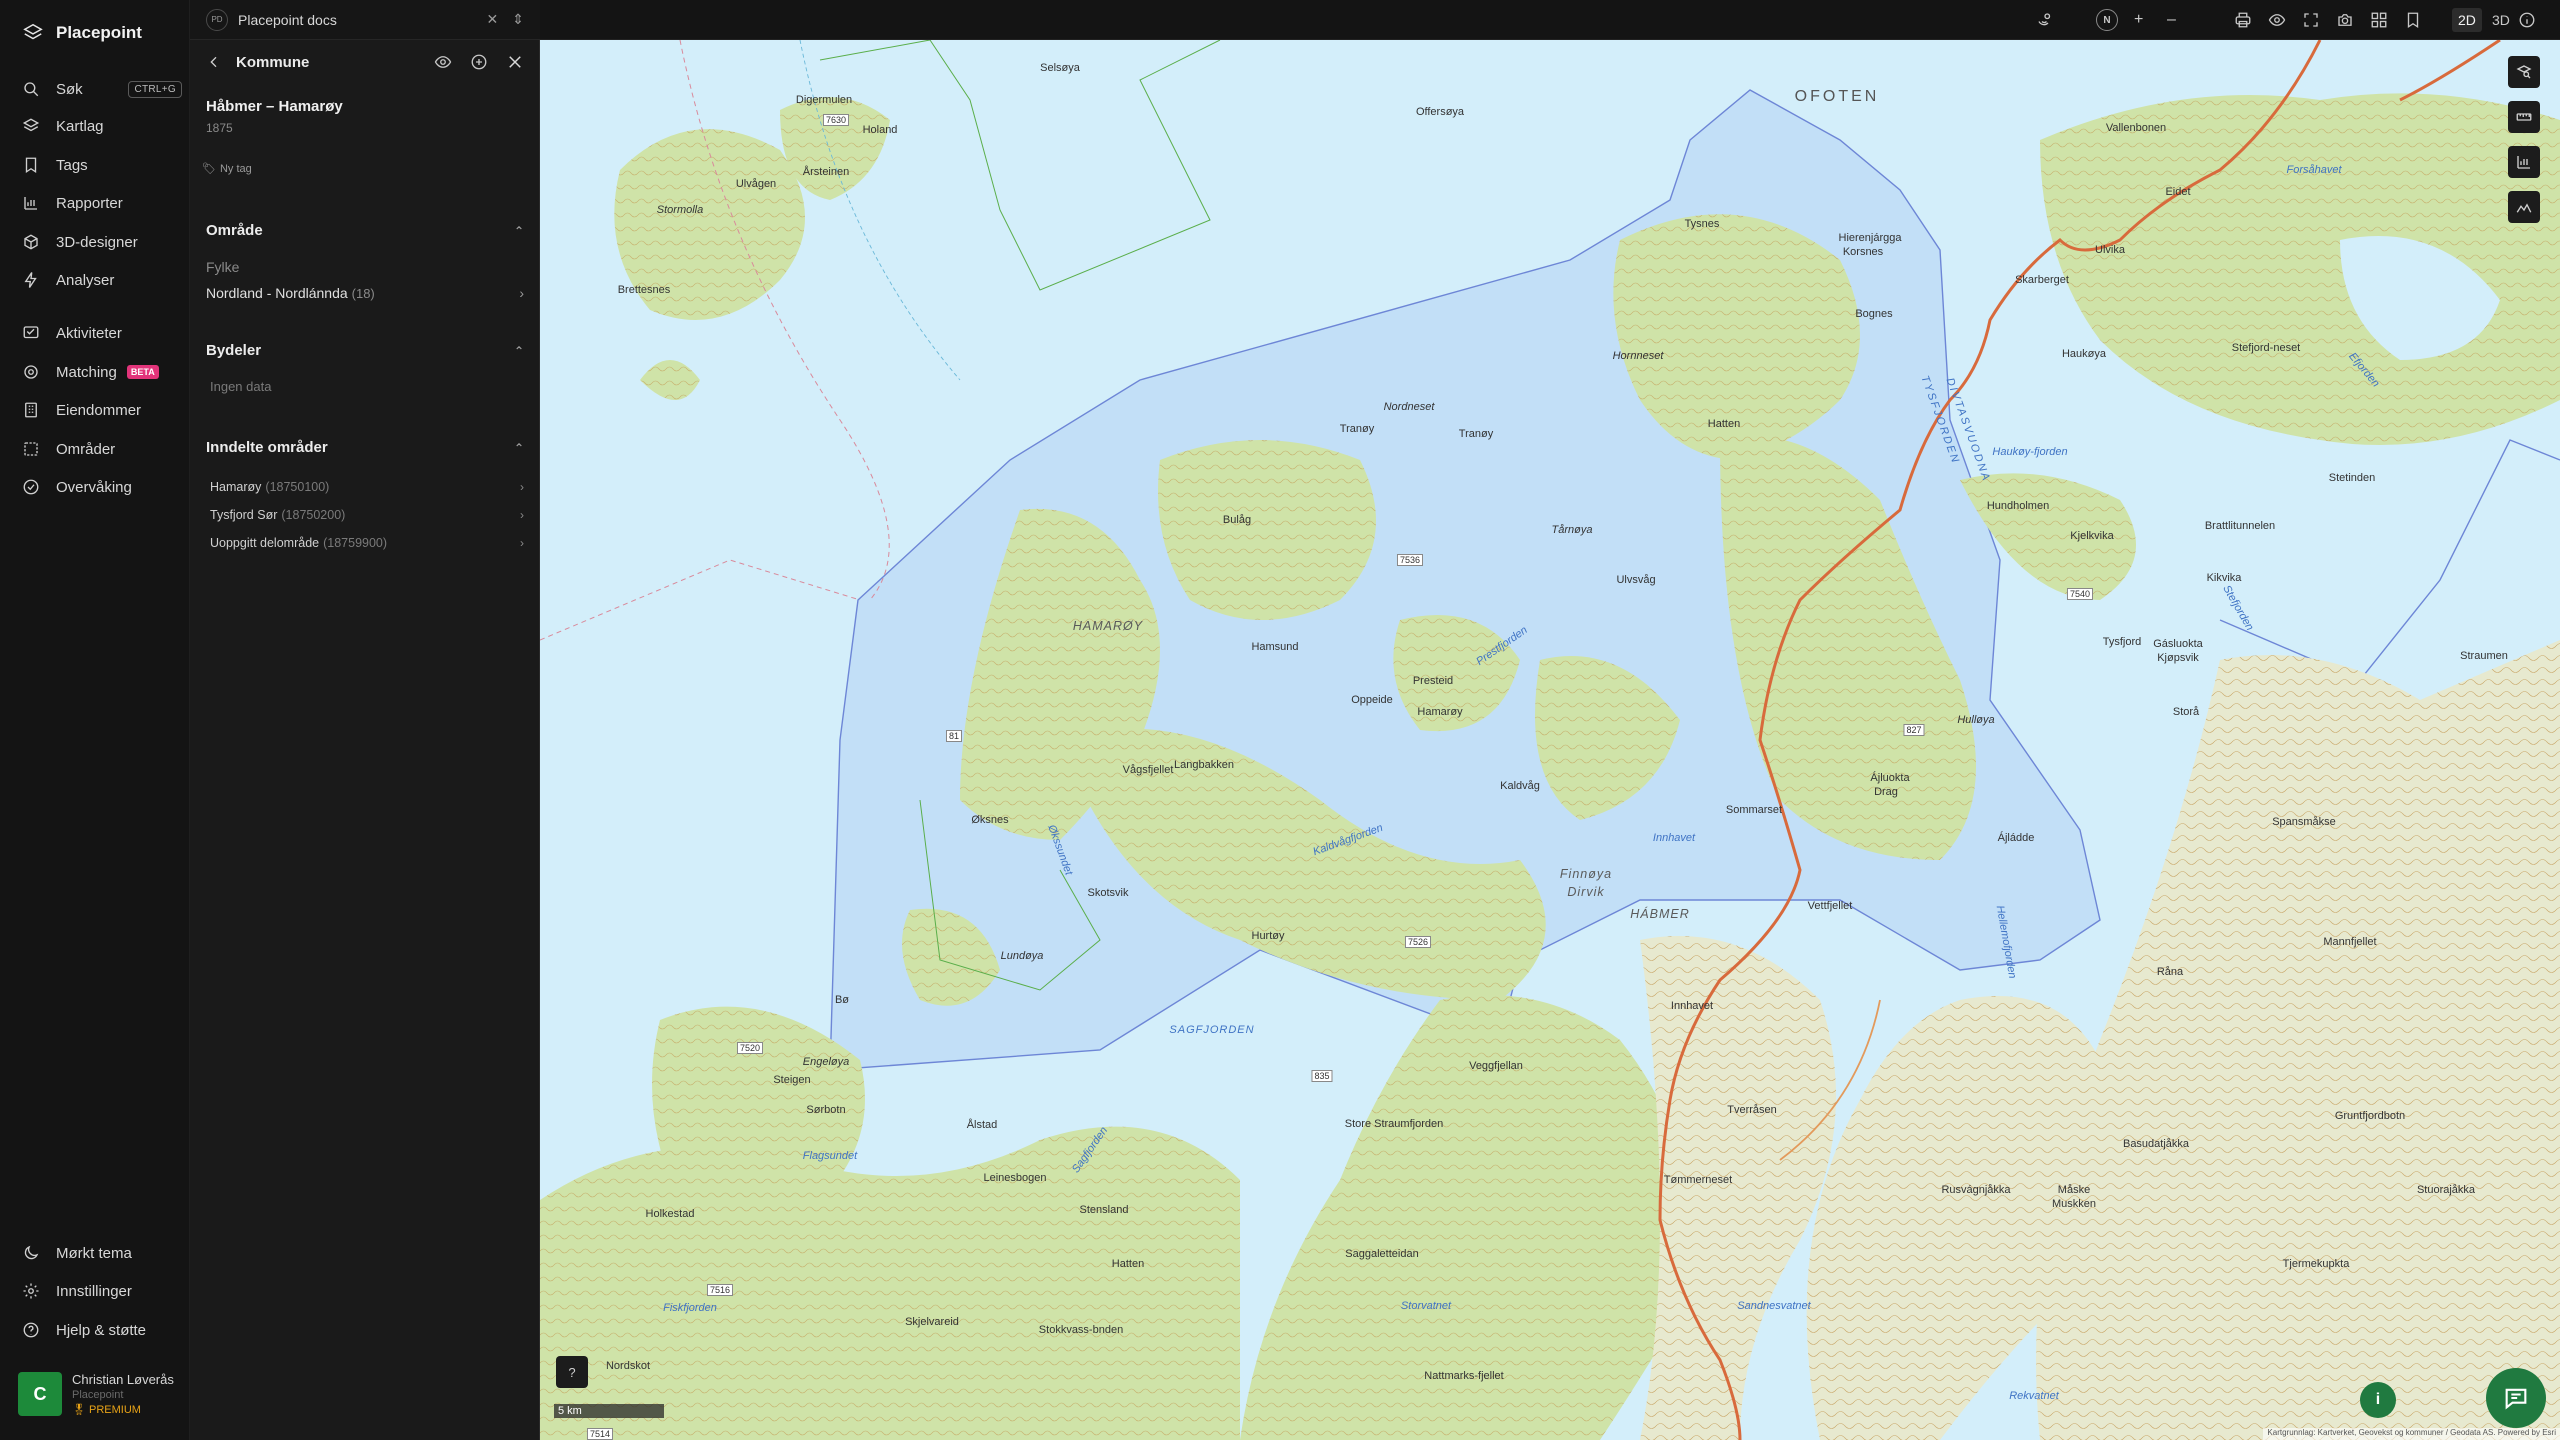 Image resolution: width=2560 pixels, height=1440 pixels. Describe the element at coordinates (2501, 20) in the screenshot. I see `mode-3d-button: 3D` at that location.